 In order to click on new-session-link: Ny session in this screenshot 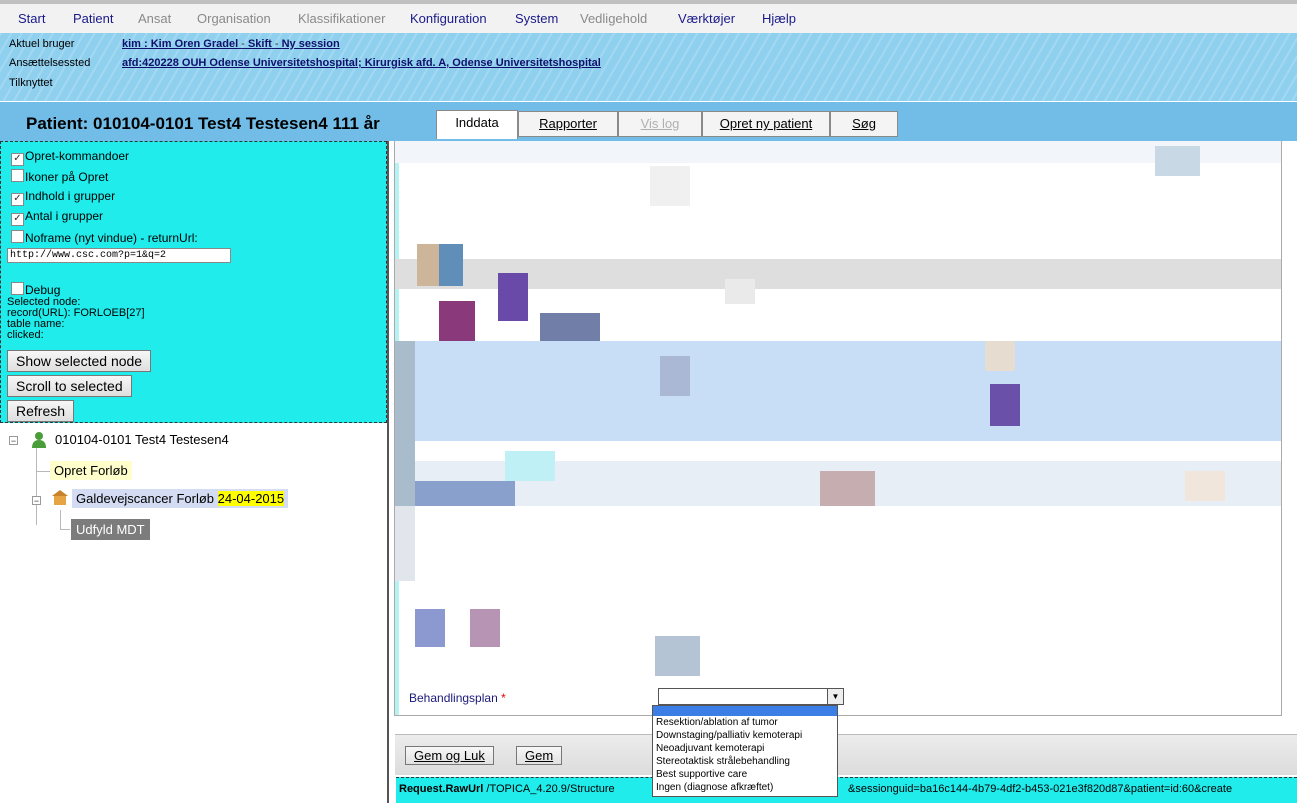, I will do `click(311, 44)`.